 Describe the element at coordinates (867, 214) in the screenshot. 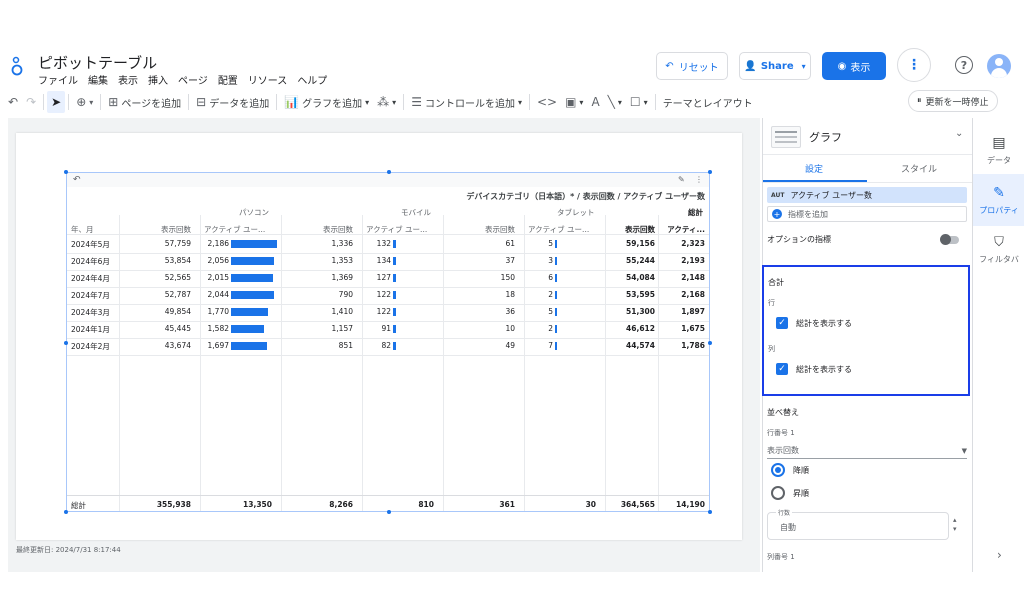

I see `add-metric-button: + 指標を追加` at that location.